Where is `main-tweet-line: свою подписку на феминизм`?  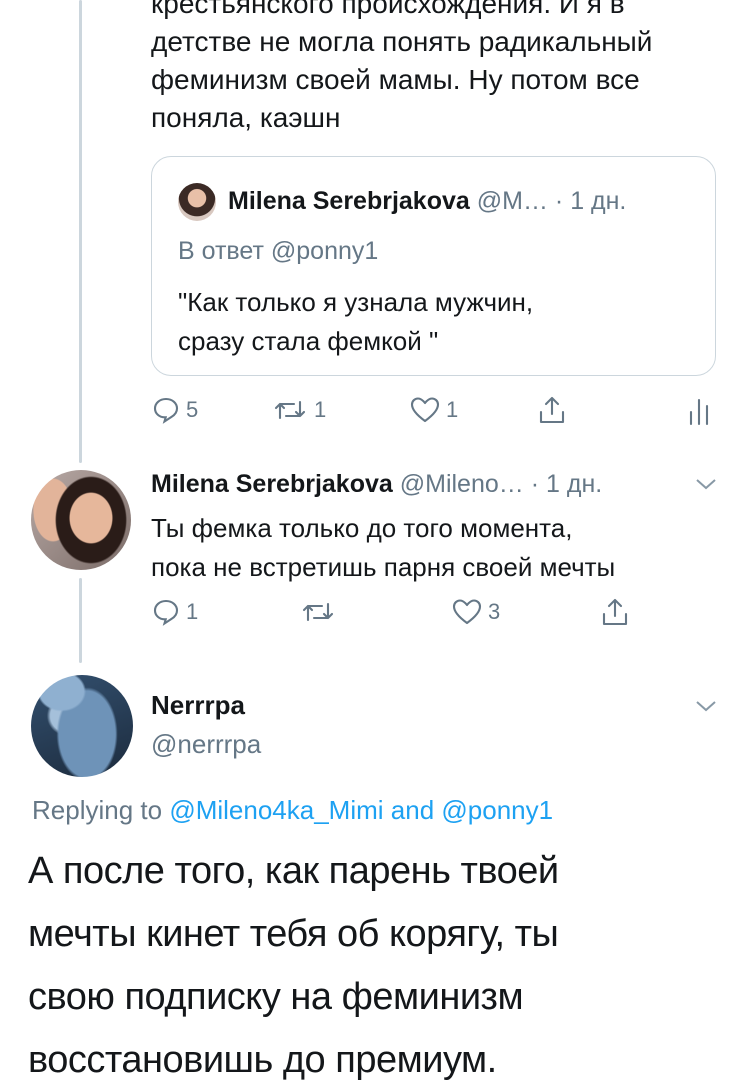
main-tweet-line: свою подписку на феминизм is located at coordinates (276, 997).